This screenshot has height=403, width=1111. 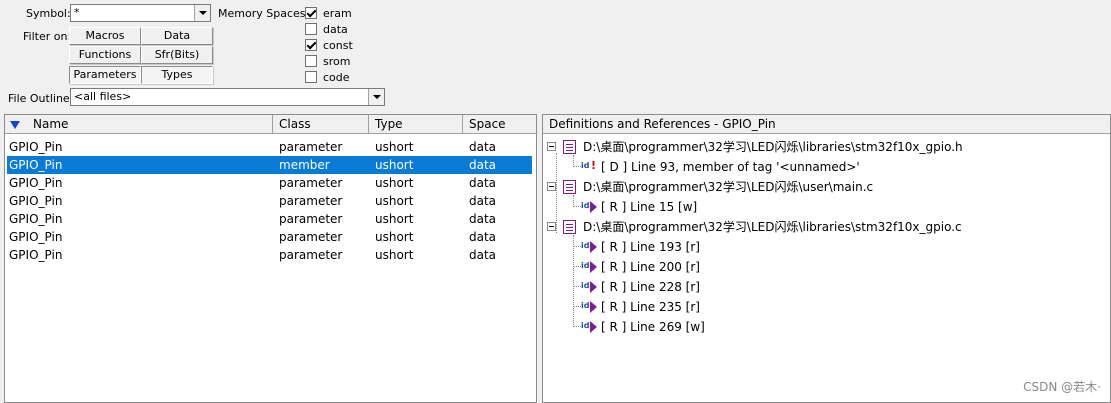 I want to click on tree-ref-node: [ R ] Line 200 [r], so click(x=650, y=267).